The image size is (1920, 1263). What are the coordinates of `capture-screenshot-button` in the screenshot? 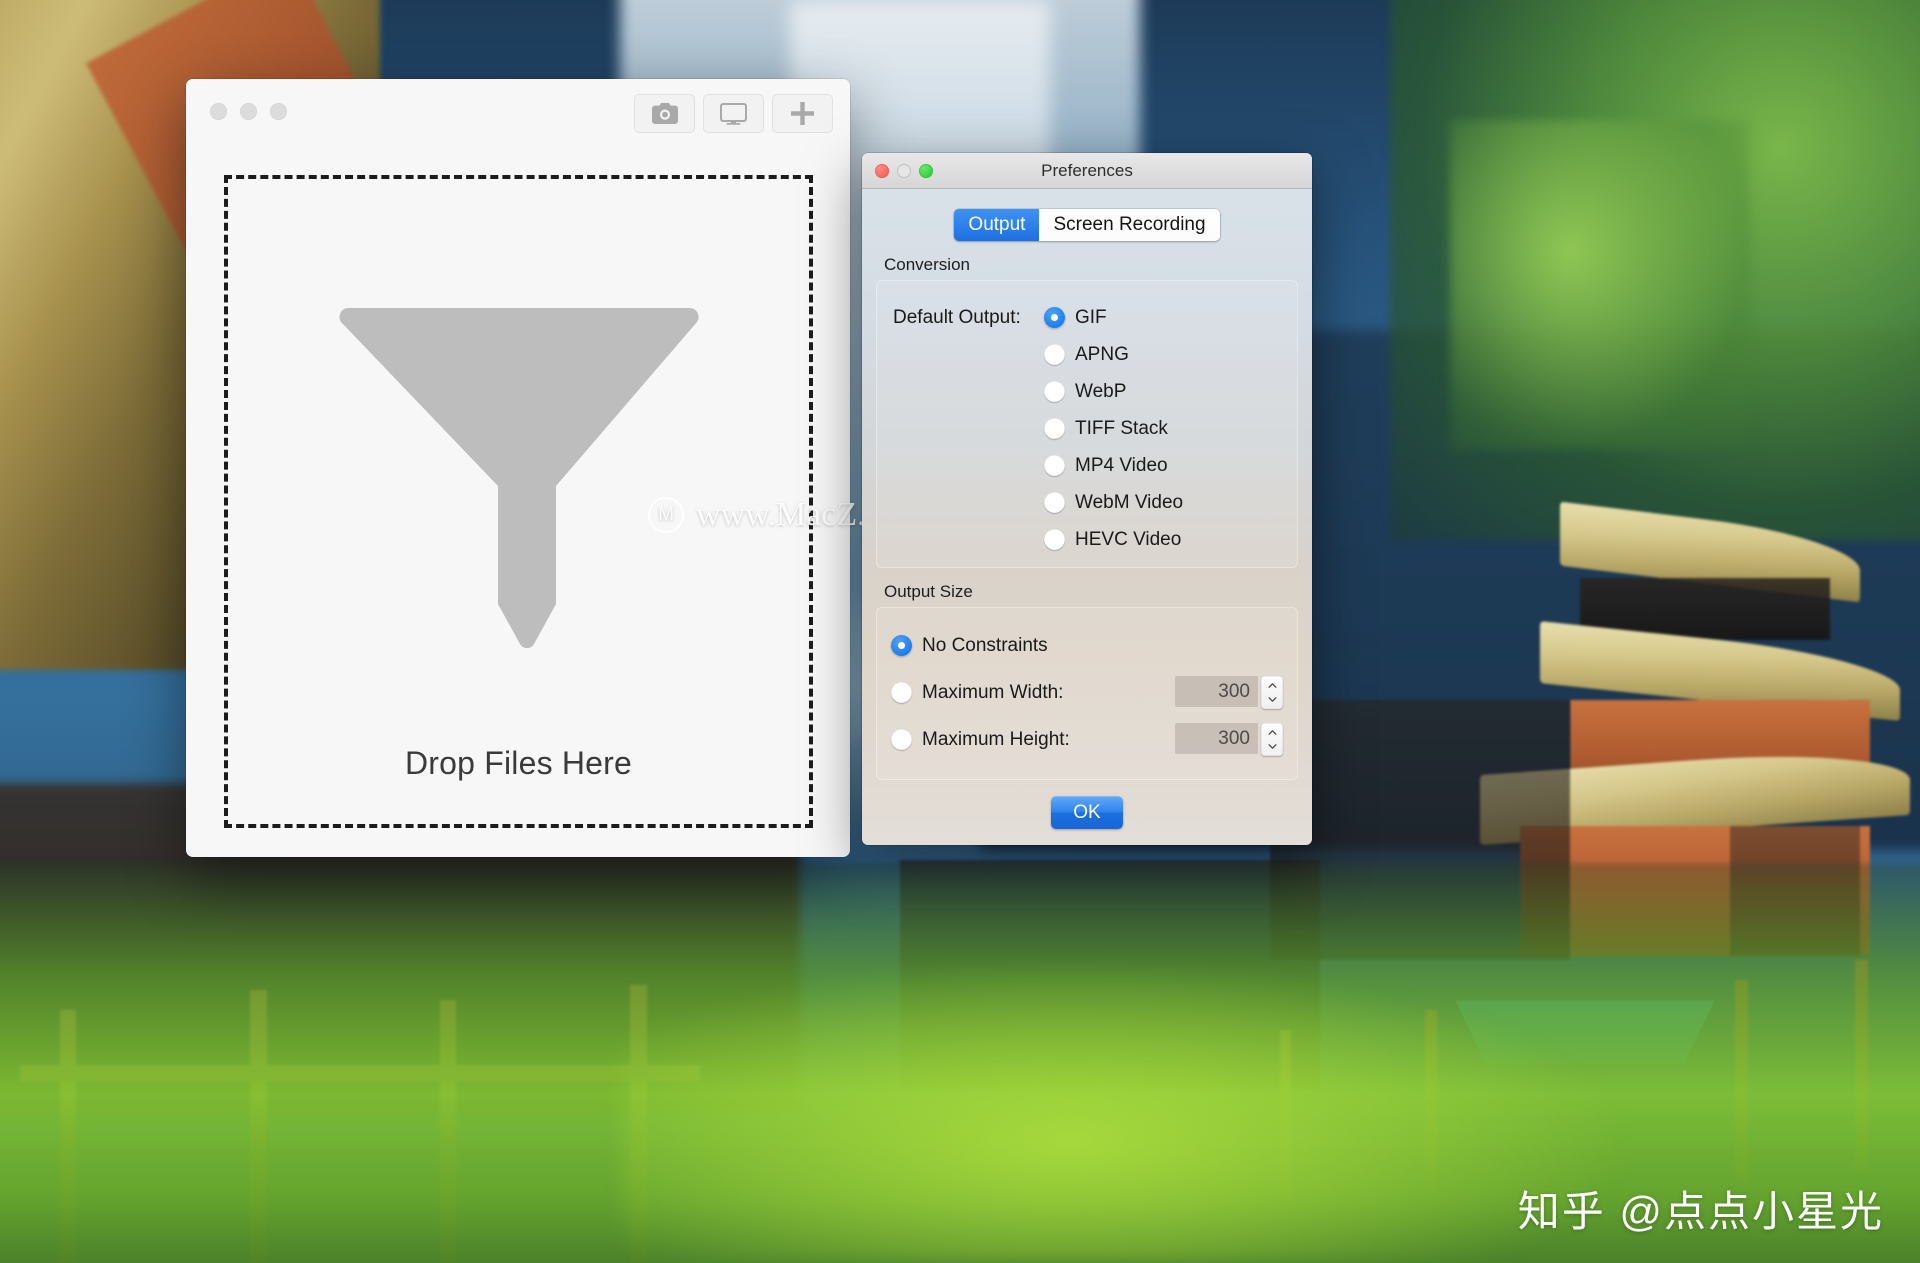 It's located at (664, 113).